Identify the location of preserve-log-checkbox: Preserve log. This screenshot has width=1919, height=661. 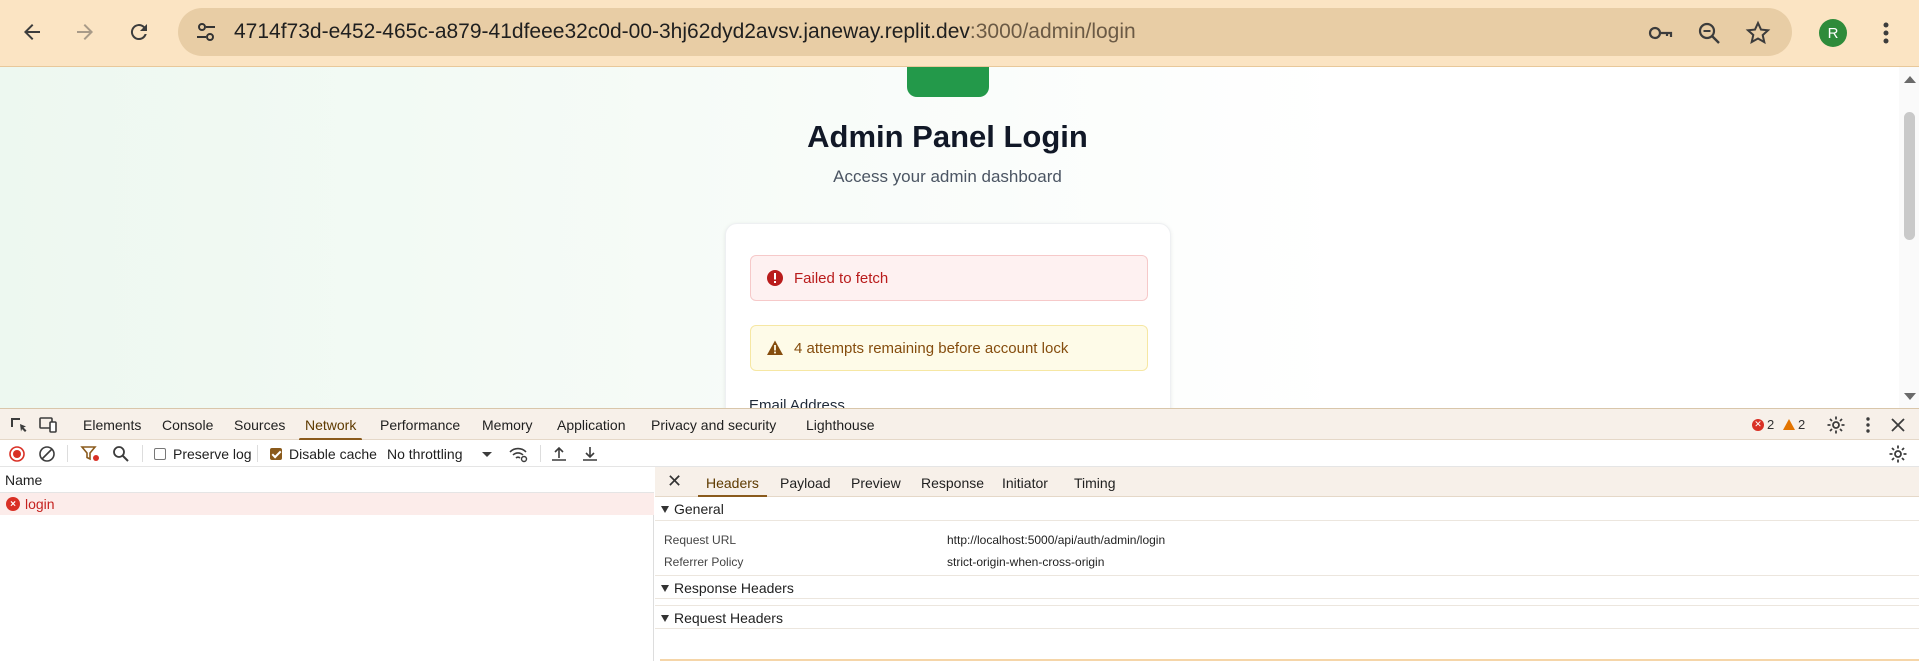
(203, 454).